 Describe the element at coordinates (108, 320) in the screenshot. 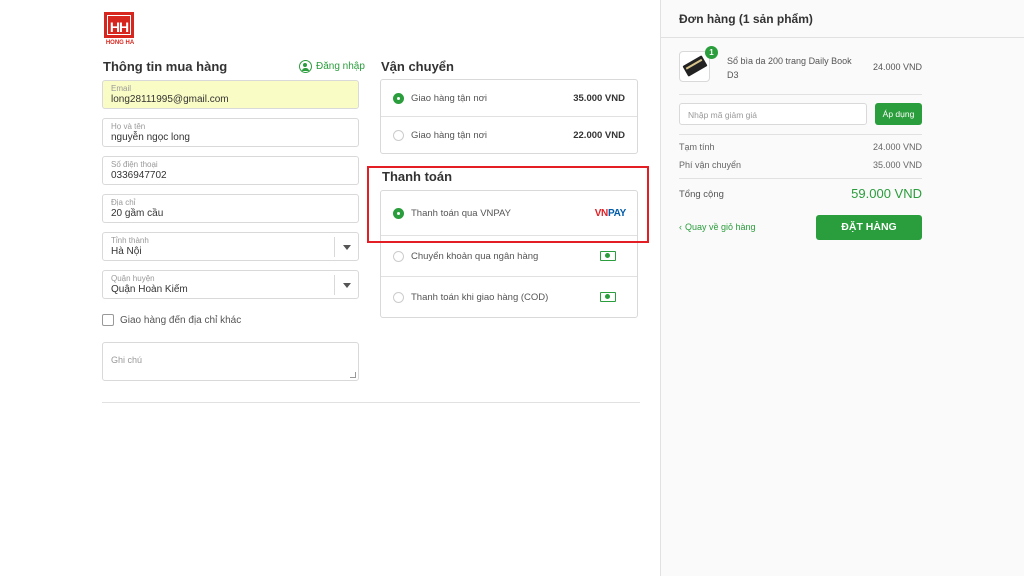

I see `ship-other-checkbox` at that location.